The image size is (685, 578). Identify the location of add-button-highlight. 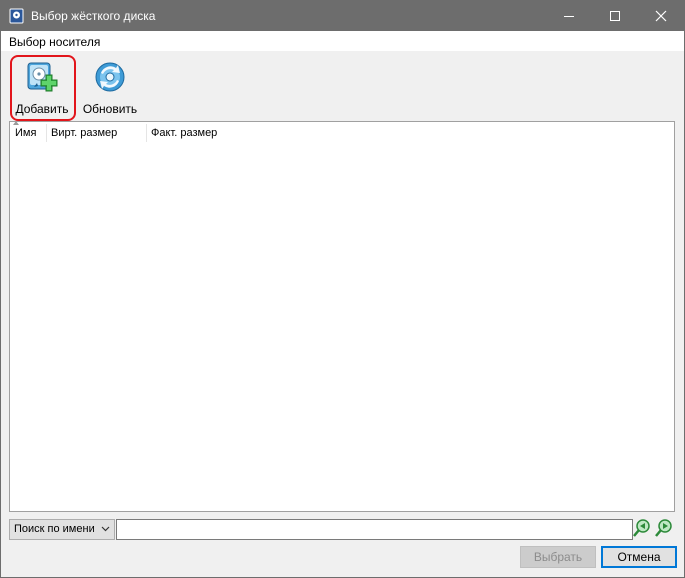
(43, 88).